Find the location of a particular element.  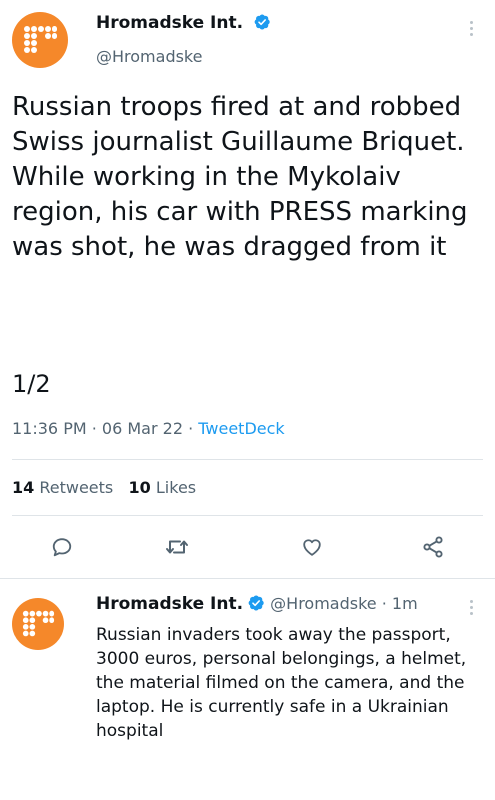

likes-stat: 10 Likes is located at coordinates (163, 487).